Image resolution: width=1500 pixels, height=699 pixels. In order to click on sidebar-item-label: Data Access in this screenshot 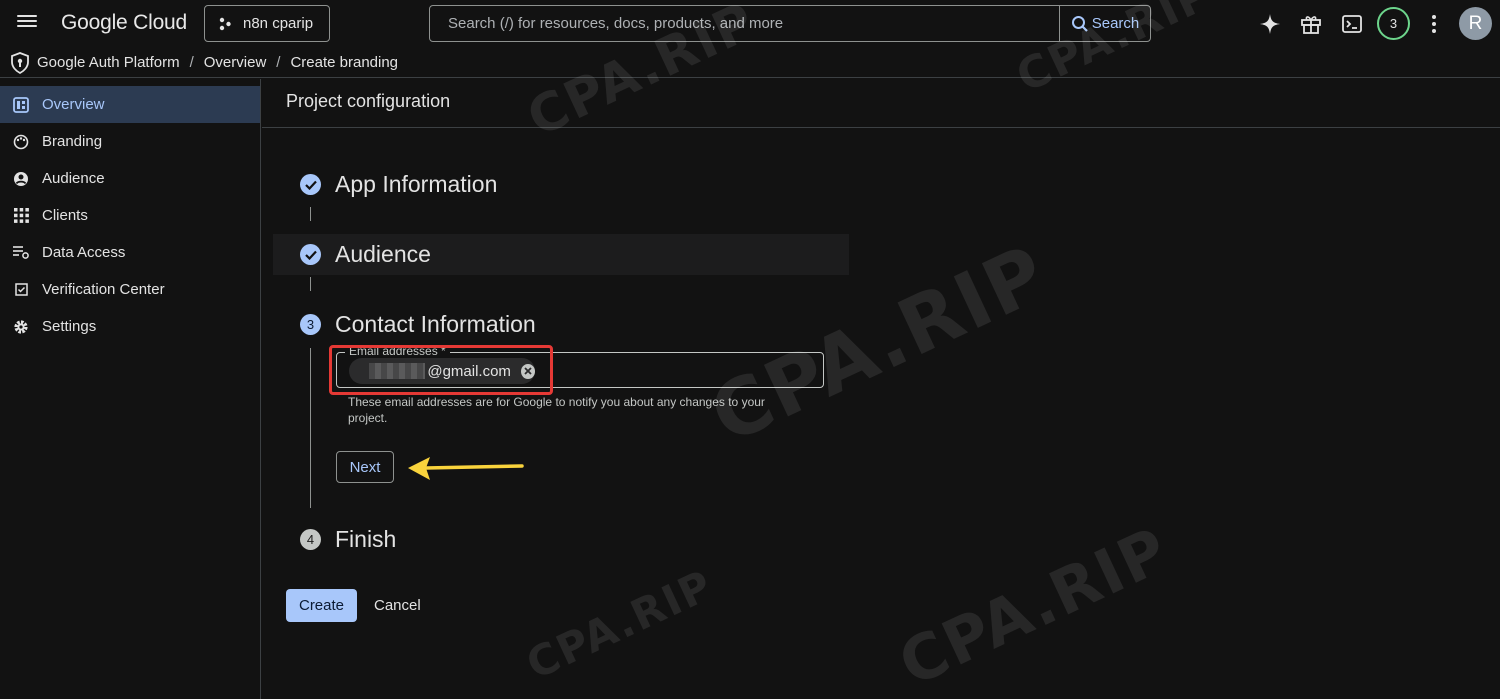, I will do `click(84, 252)`.